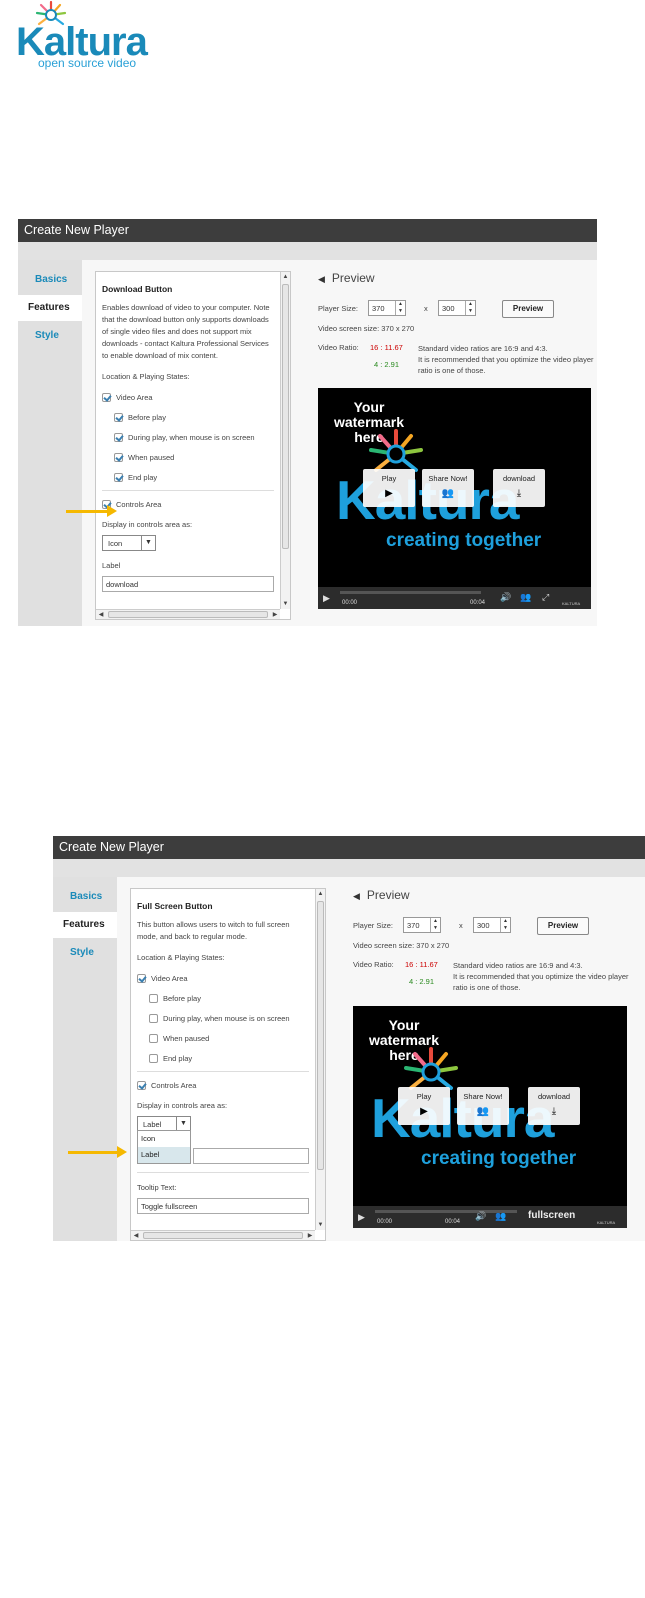 The height and width of the screenshot is (1598, 645). Describe the element at coordinates (164, 1139) in the screenshot. I see `dropdown-option-icon: Icon` at that location.